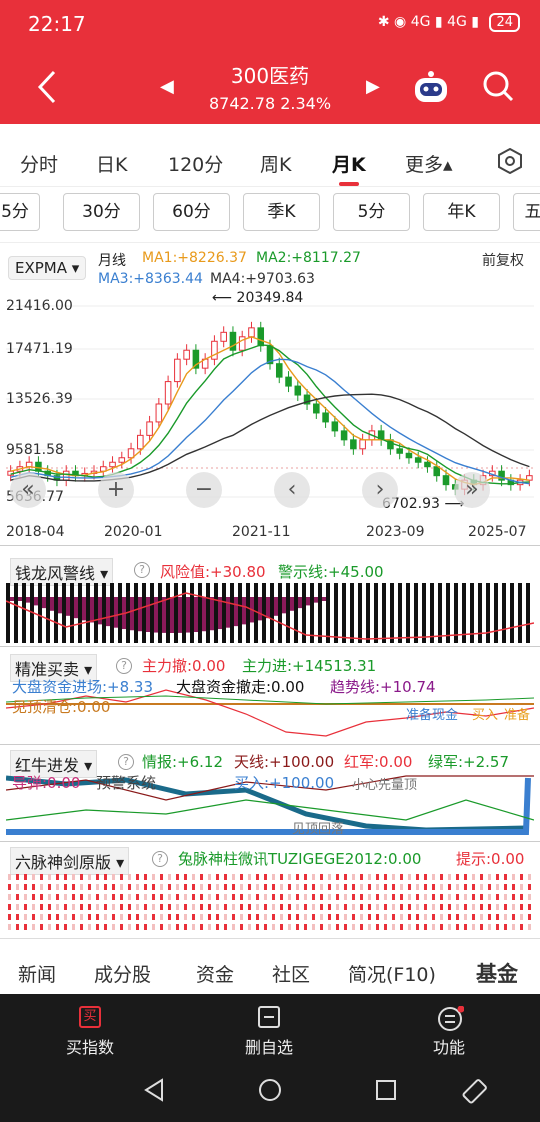 This screenshot has height=1122, width=540. I want to click on qlfj-indicator-selector: 钱龙风警线 ▾, so click(62, 572).